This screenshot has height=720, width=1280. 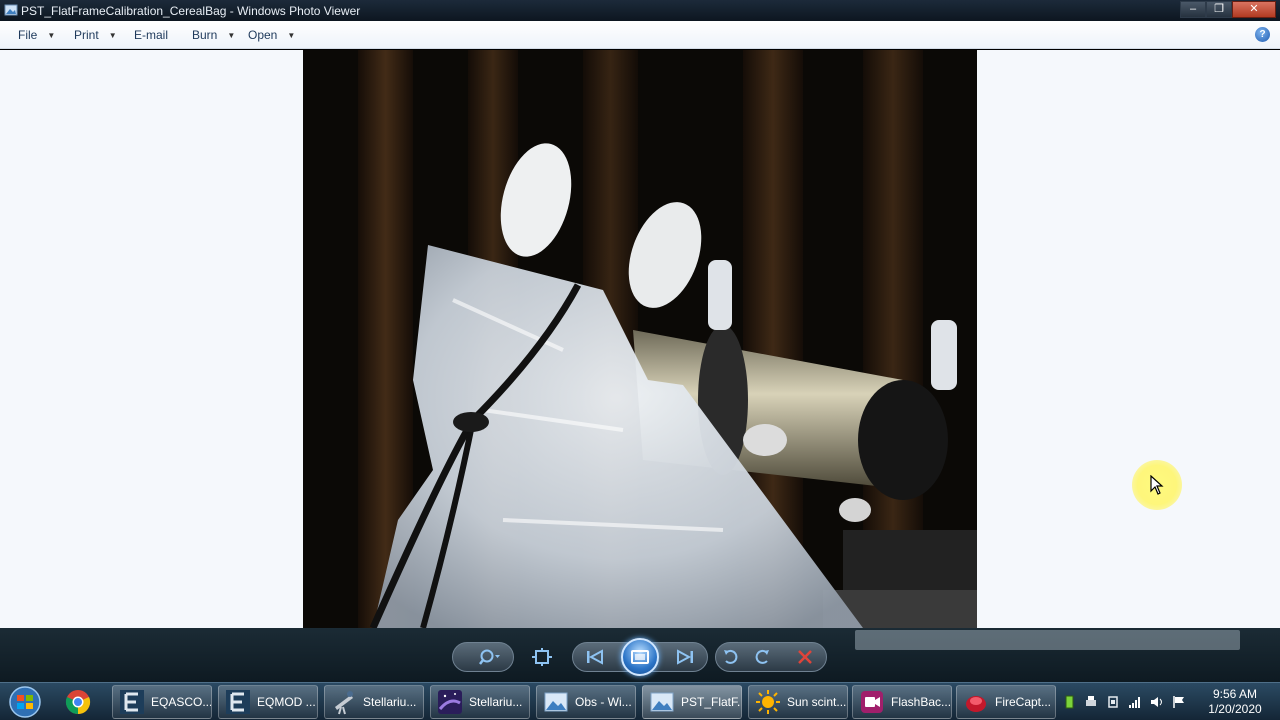 I want to click on rotate-counterclockwise-icon, so click(x=731, y=657).